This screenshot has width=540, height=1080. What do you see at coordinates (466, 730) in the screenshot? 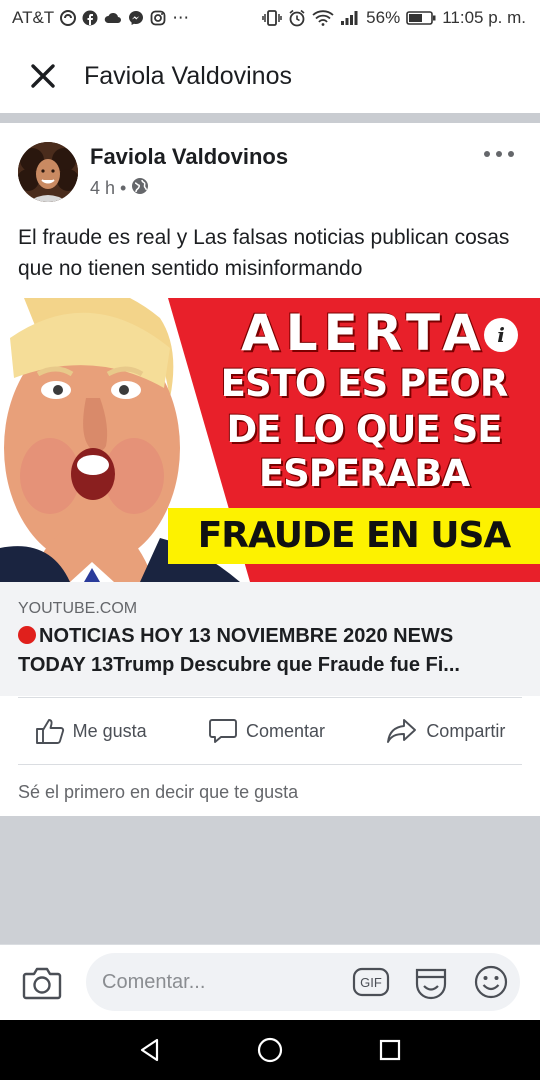
I see `share-label: Compartir` at bounding box center [466, 730].